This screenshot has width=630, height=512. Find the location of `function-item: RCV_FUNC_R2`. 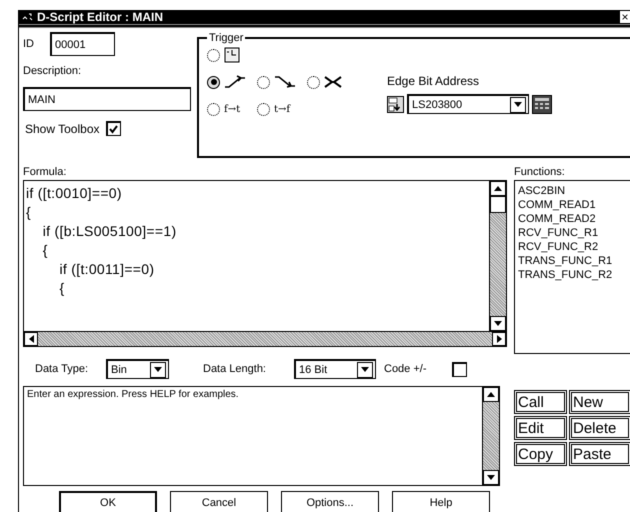

function-item: RCV_FUNC_R2 is located at coordinates (573, 247).